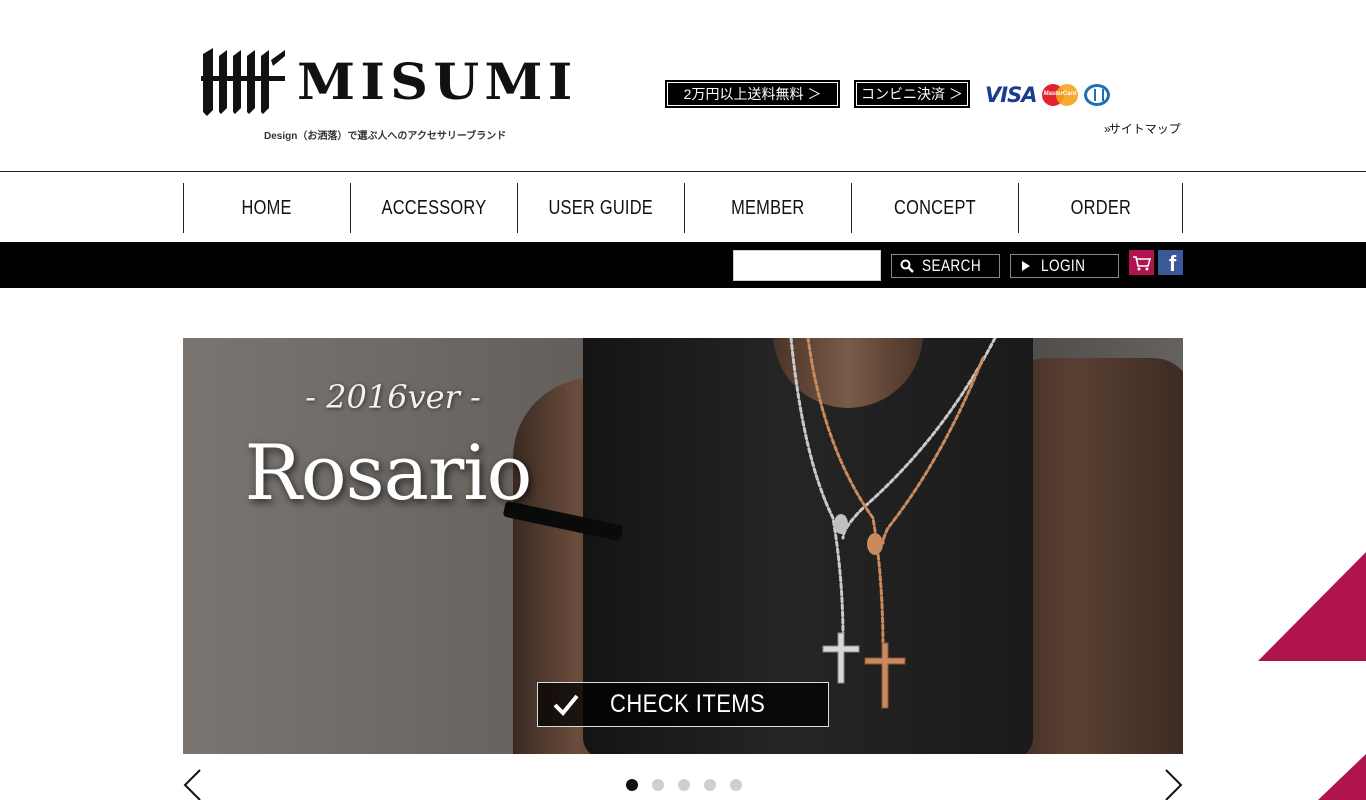 This screenshot has height=800, width=1366. What do you see at coordinates (952, 265) in the screenshot?
I see `search-button-label: SEARCH` at bounding box center [952, 265].